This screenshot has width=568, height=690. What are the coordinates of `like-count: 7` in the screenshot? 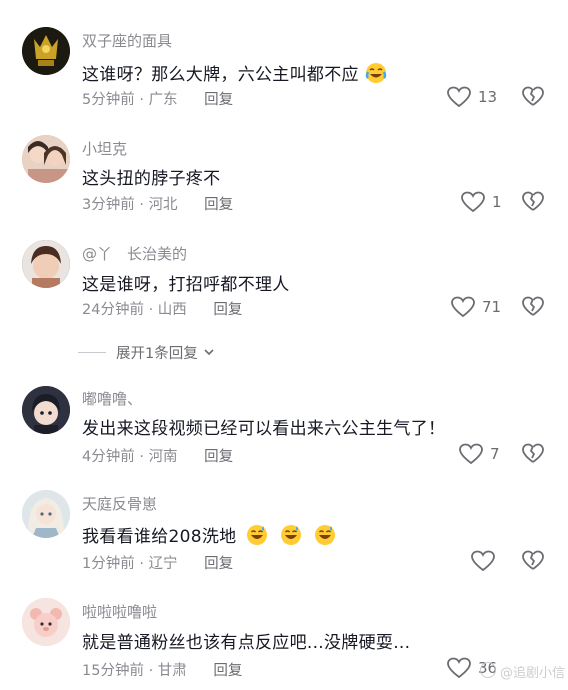 It's located at (495, 454).